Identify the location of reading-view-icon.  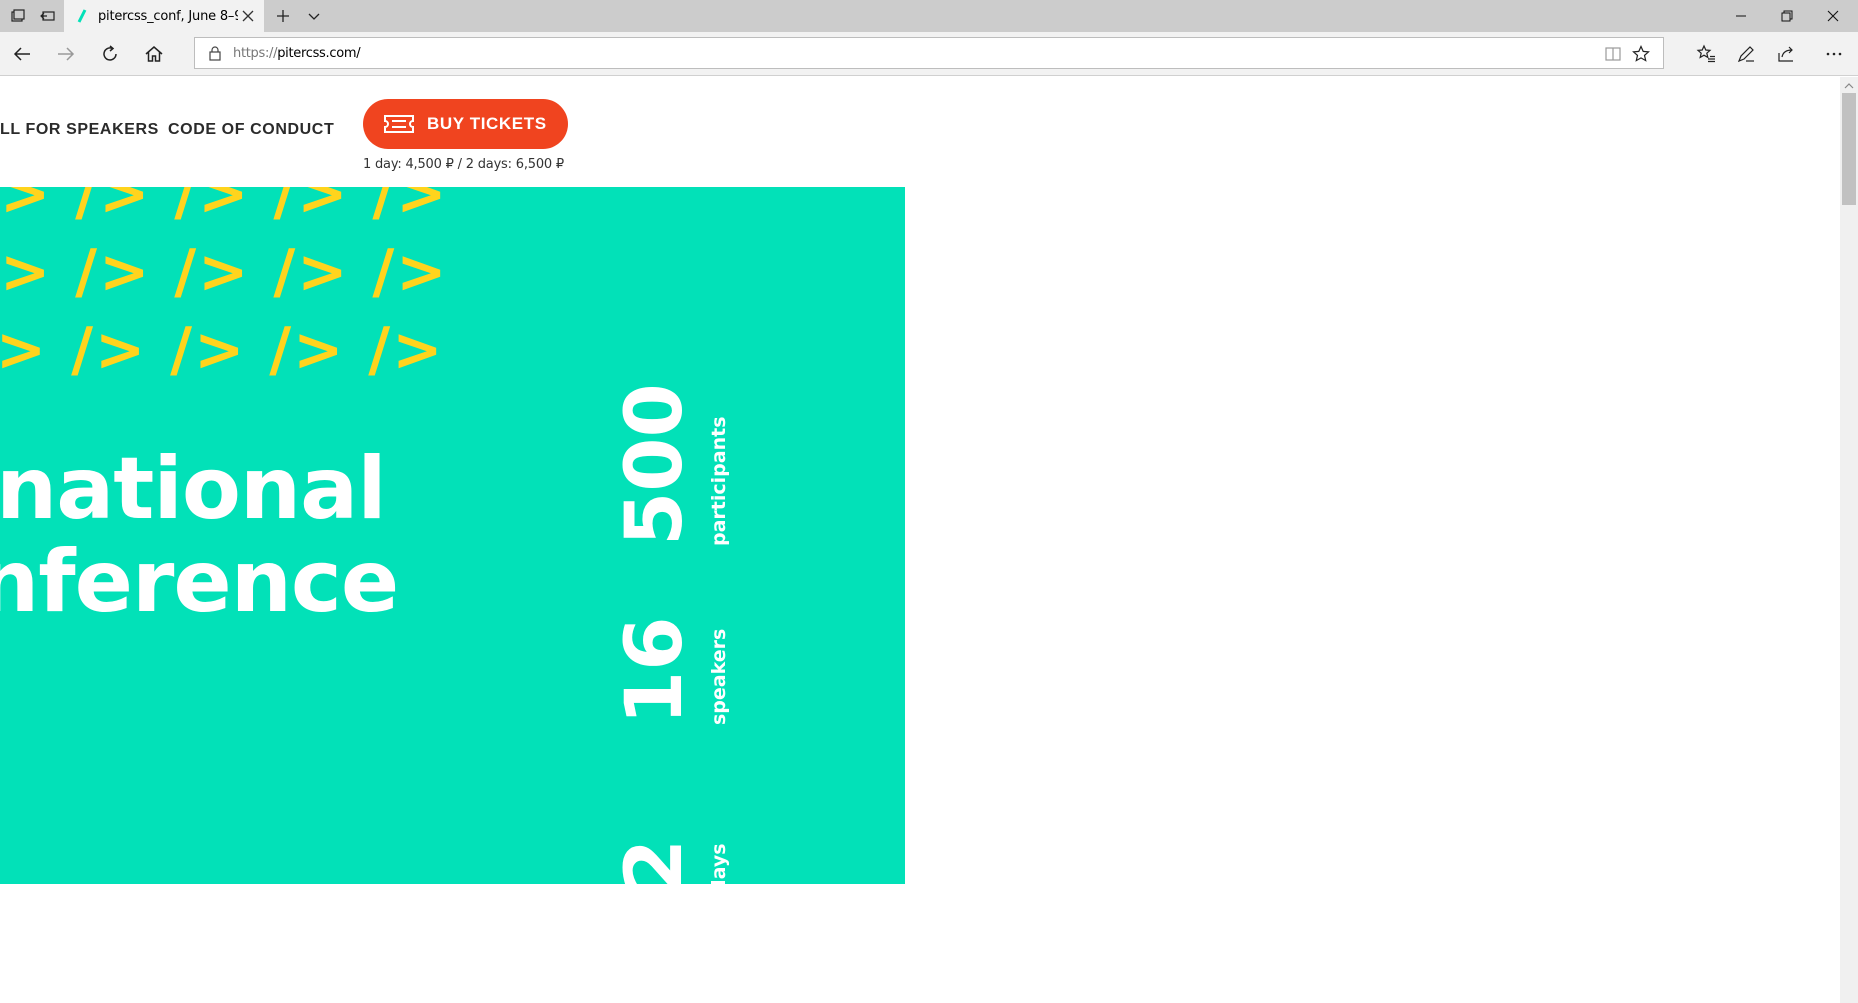
(1613, 54).